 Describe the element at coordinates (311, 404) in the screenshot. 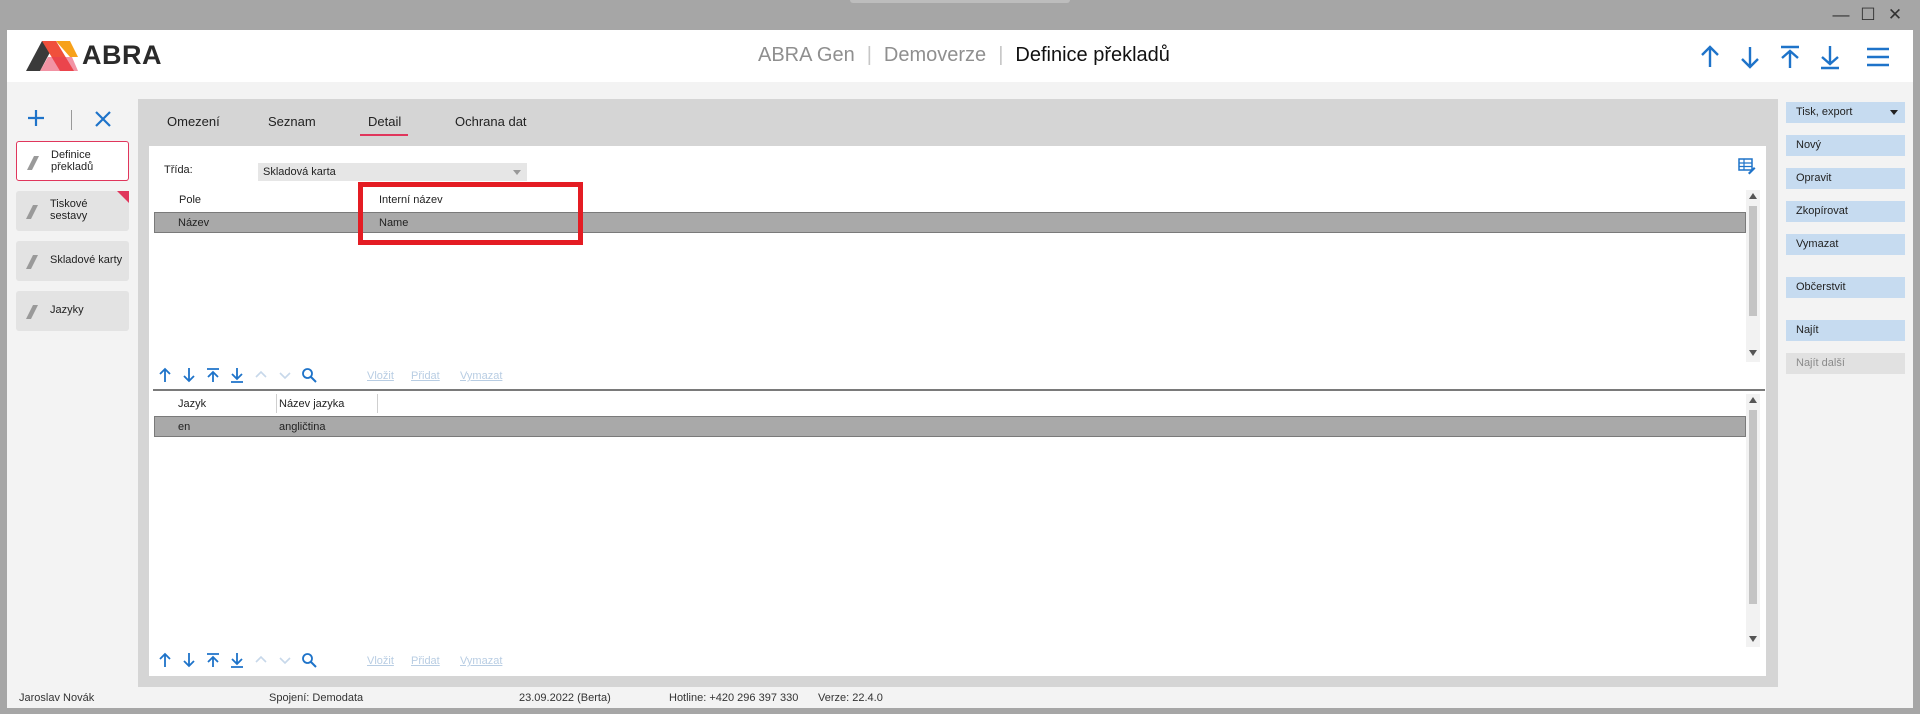

I see `column-header-nazev-jazyka: Název jazyka` at that location.